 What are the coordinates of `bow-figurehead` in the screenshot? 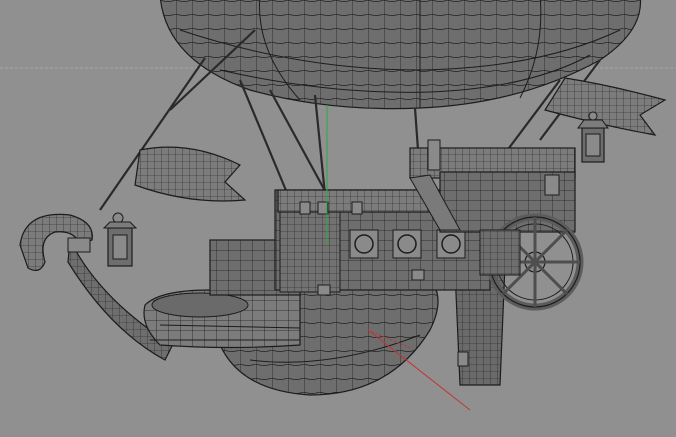 It's located at (97, 287).